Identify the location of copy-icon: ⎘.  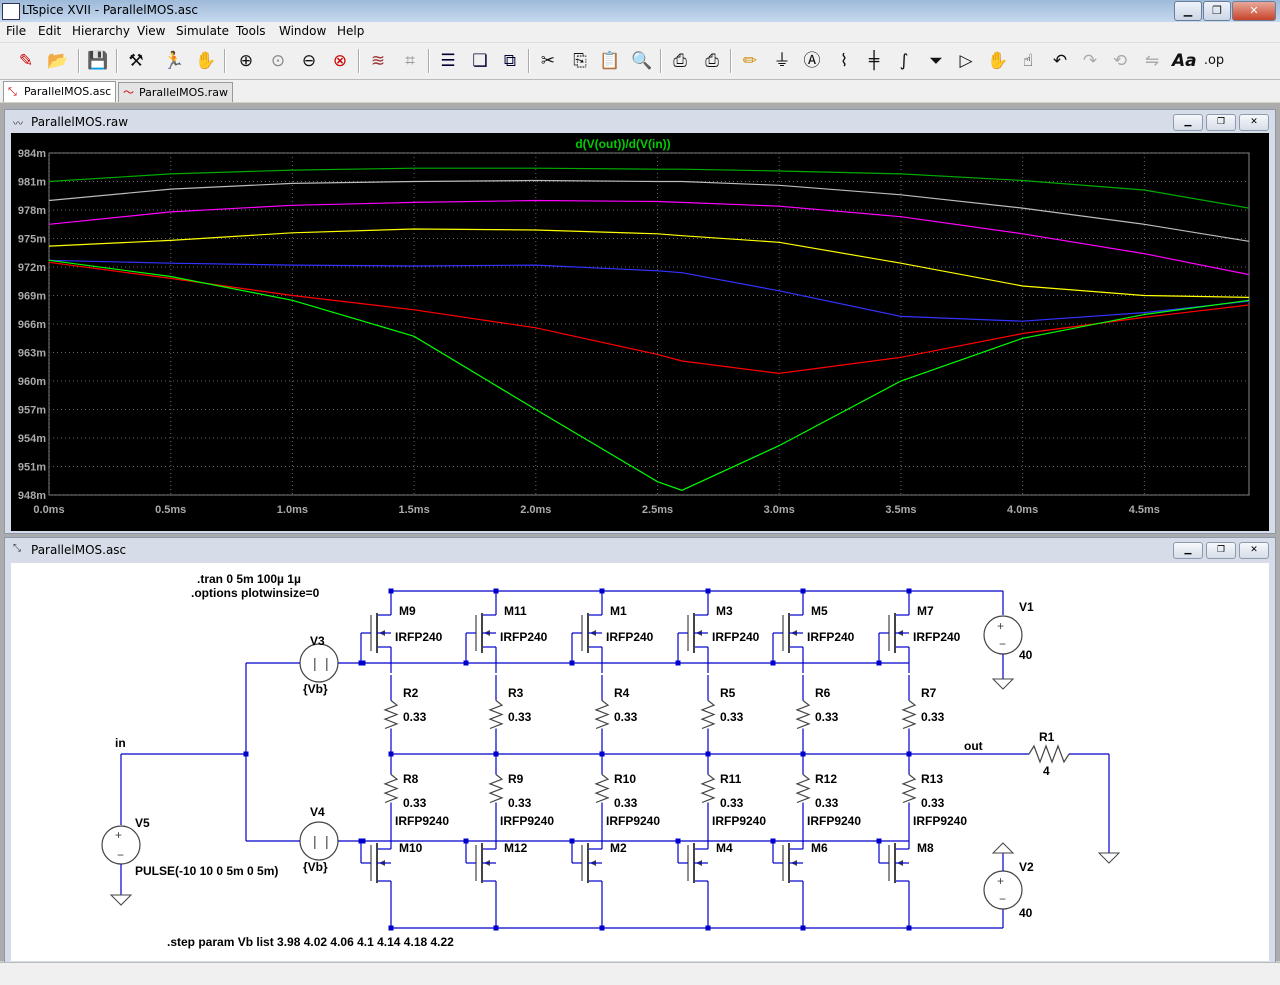
(580, 61).